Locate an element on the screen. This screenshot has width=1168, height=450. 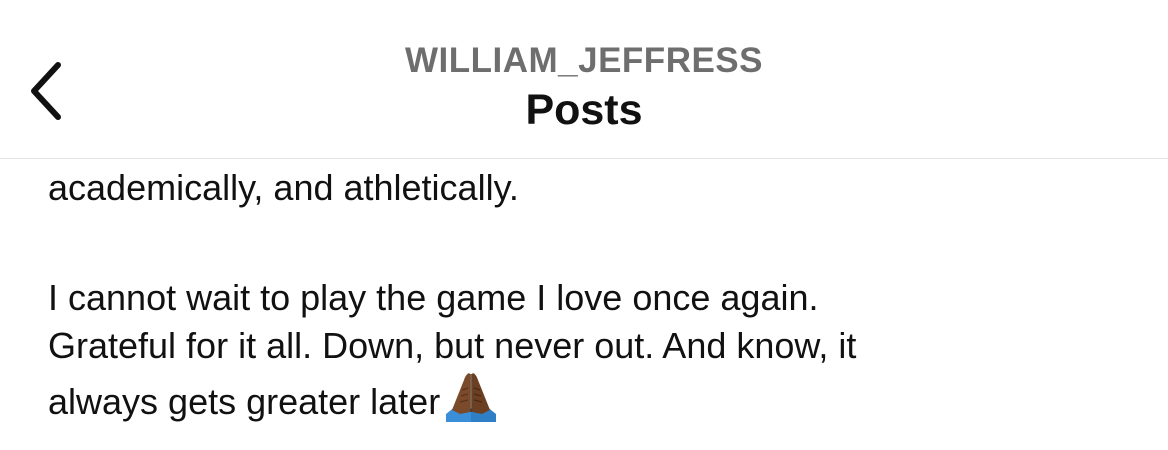
folded-hands-emoji is located at coordinates (471, 402).